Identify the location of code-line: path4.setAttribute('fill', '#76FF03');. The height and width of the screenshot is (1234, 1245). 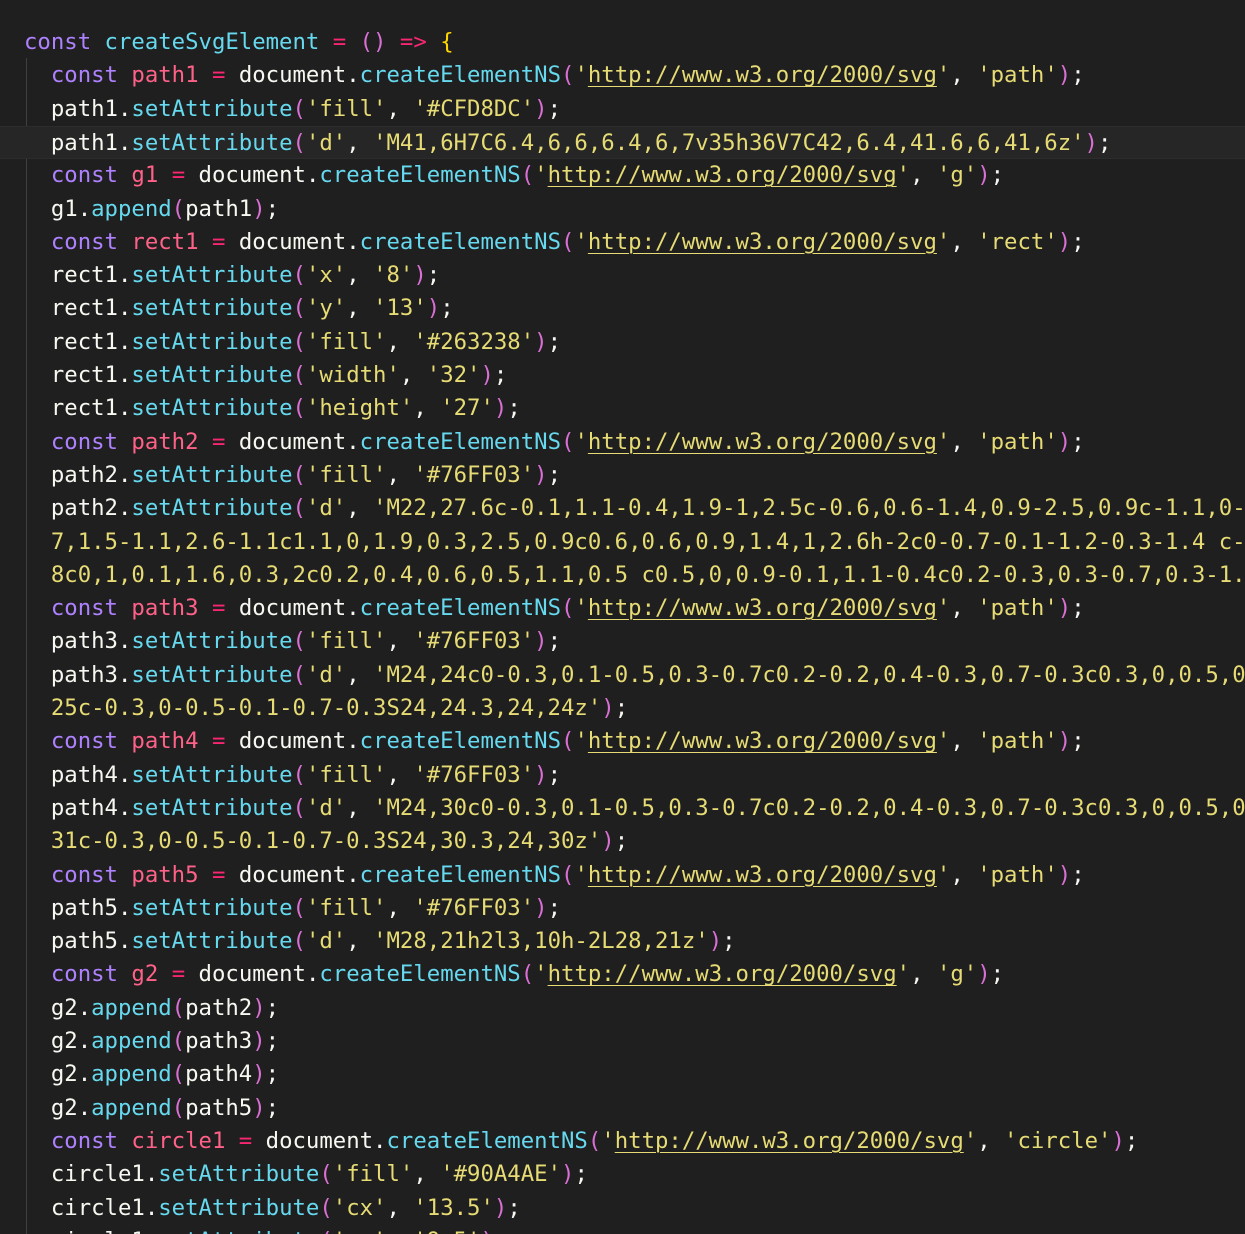
(622, 775).